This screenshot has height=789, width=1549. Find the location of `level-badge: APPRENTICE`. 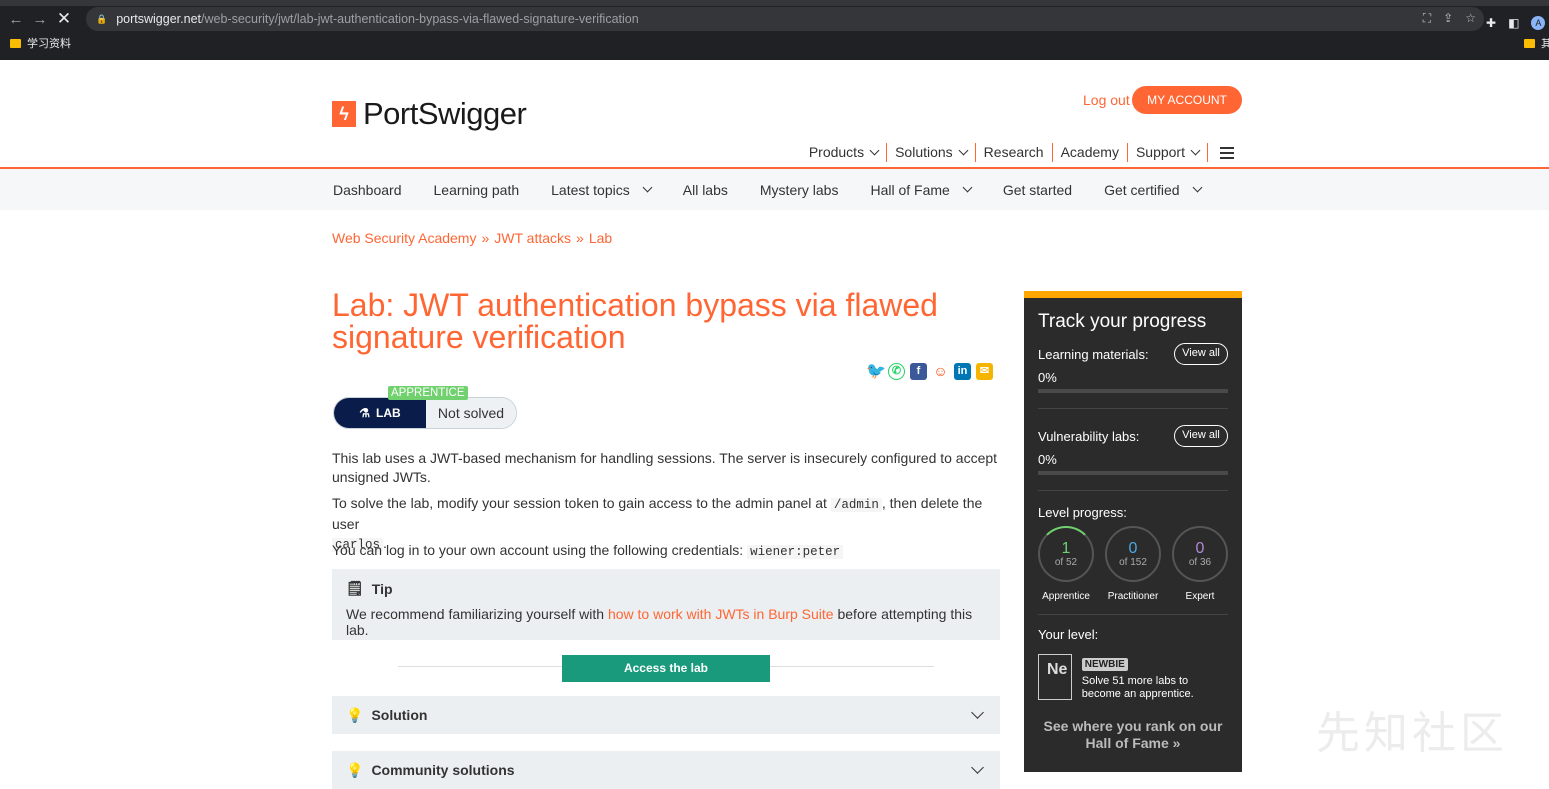

level-badge: APPRENTICE is located at coordinates (428, 393).